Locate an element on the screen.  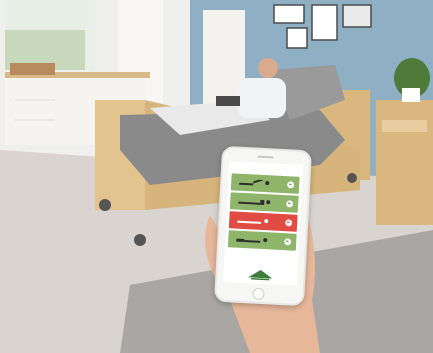
smartphone is located at coordinates (263, 226).